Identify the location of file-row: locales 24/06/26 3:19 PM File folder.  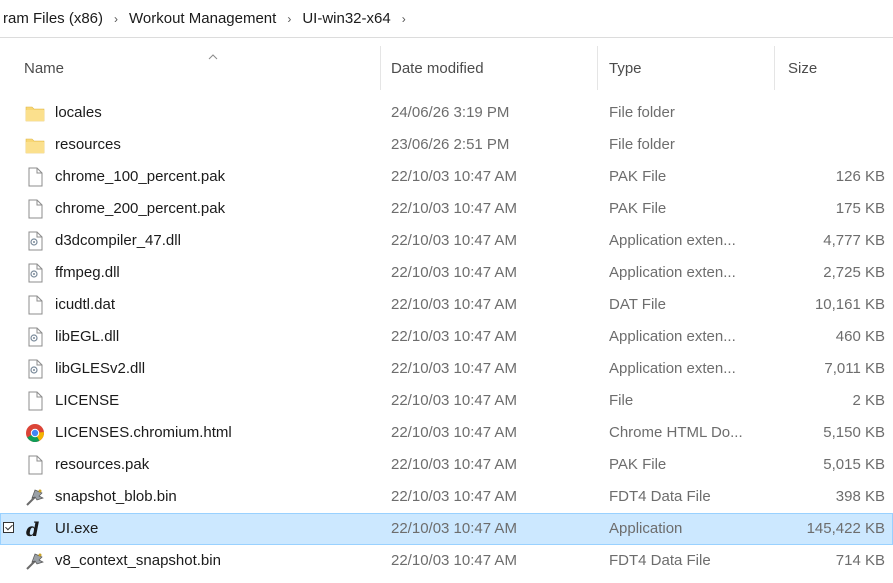
(446, 113).